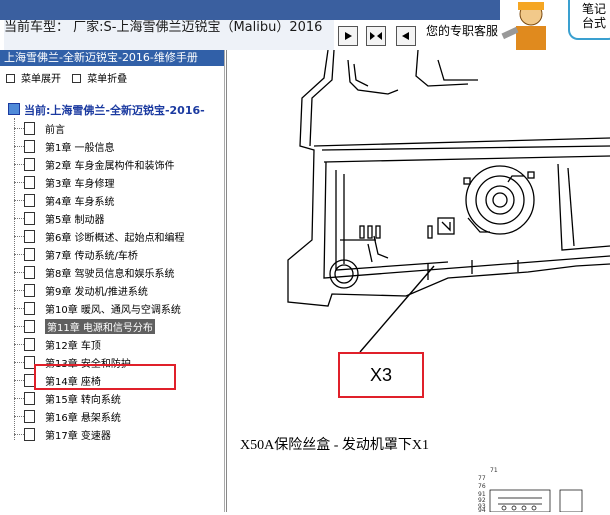 Image resolution: width=610 pixels, height=515 pixels. Describe the element at coordinates (83, 400) in the screenshot. I see `tree-item-label: 第15章 转向系统` at that location.